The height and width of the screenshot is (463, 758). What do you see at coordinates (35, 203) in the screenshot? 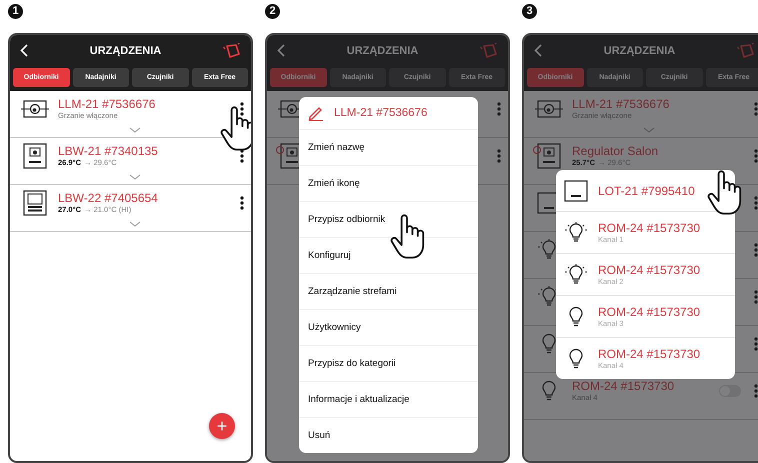
I see `display-panel-icon` at bounding box center [35, 203].